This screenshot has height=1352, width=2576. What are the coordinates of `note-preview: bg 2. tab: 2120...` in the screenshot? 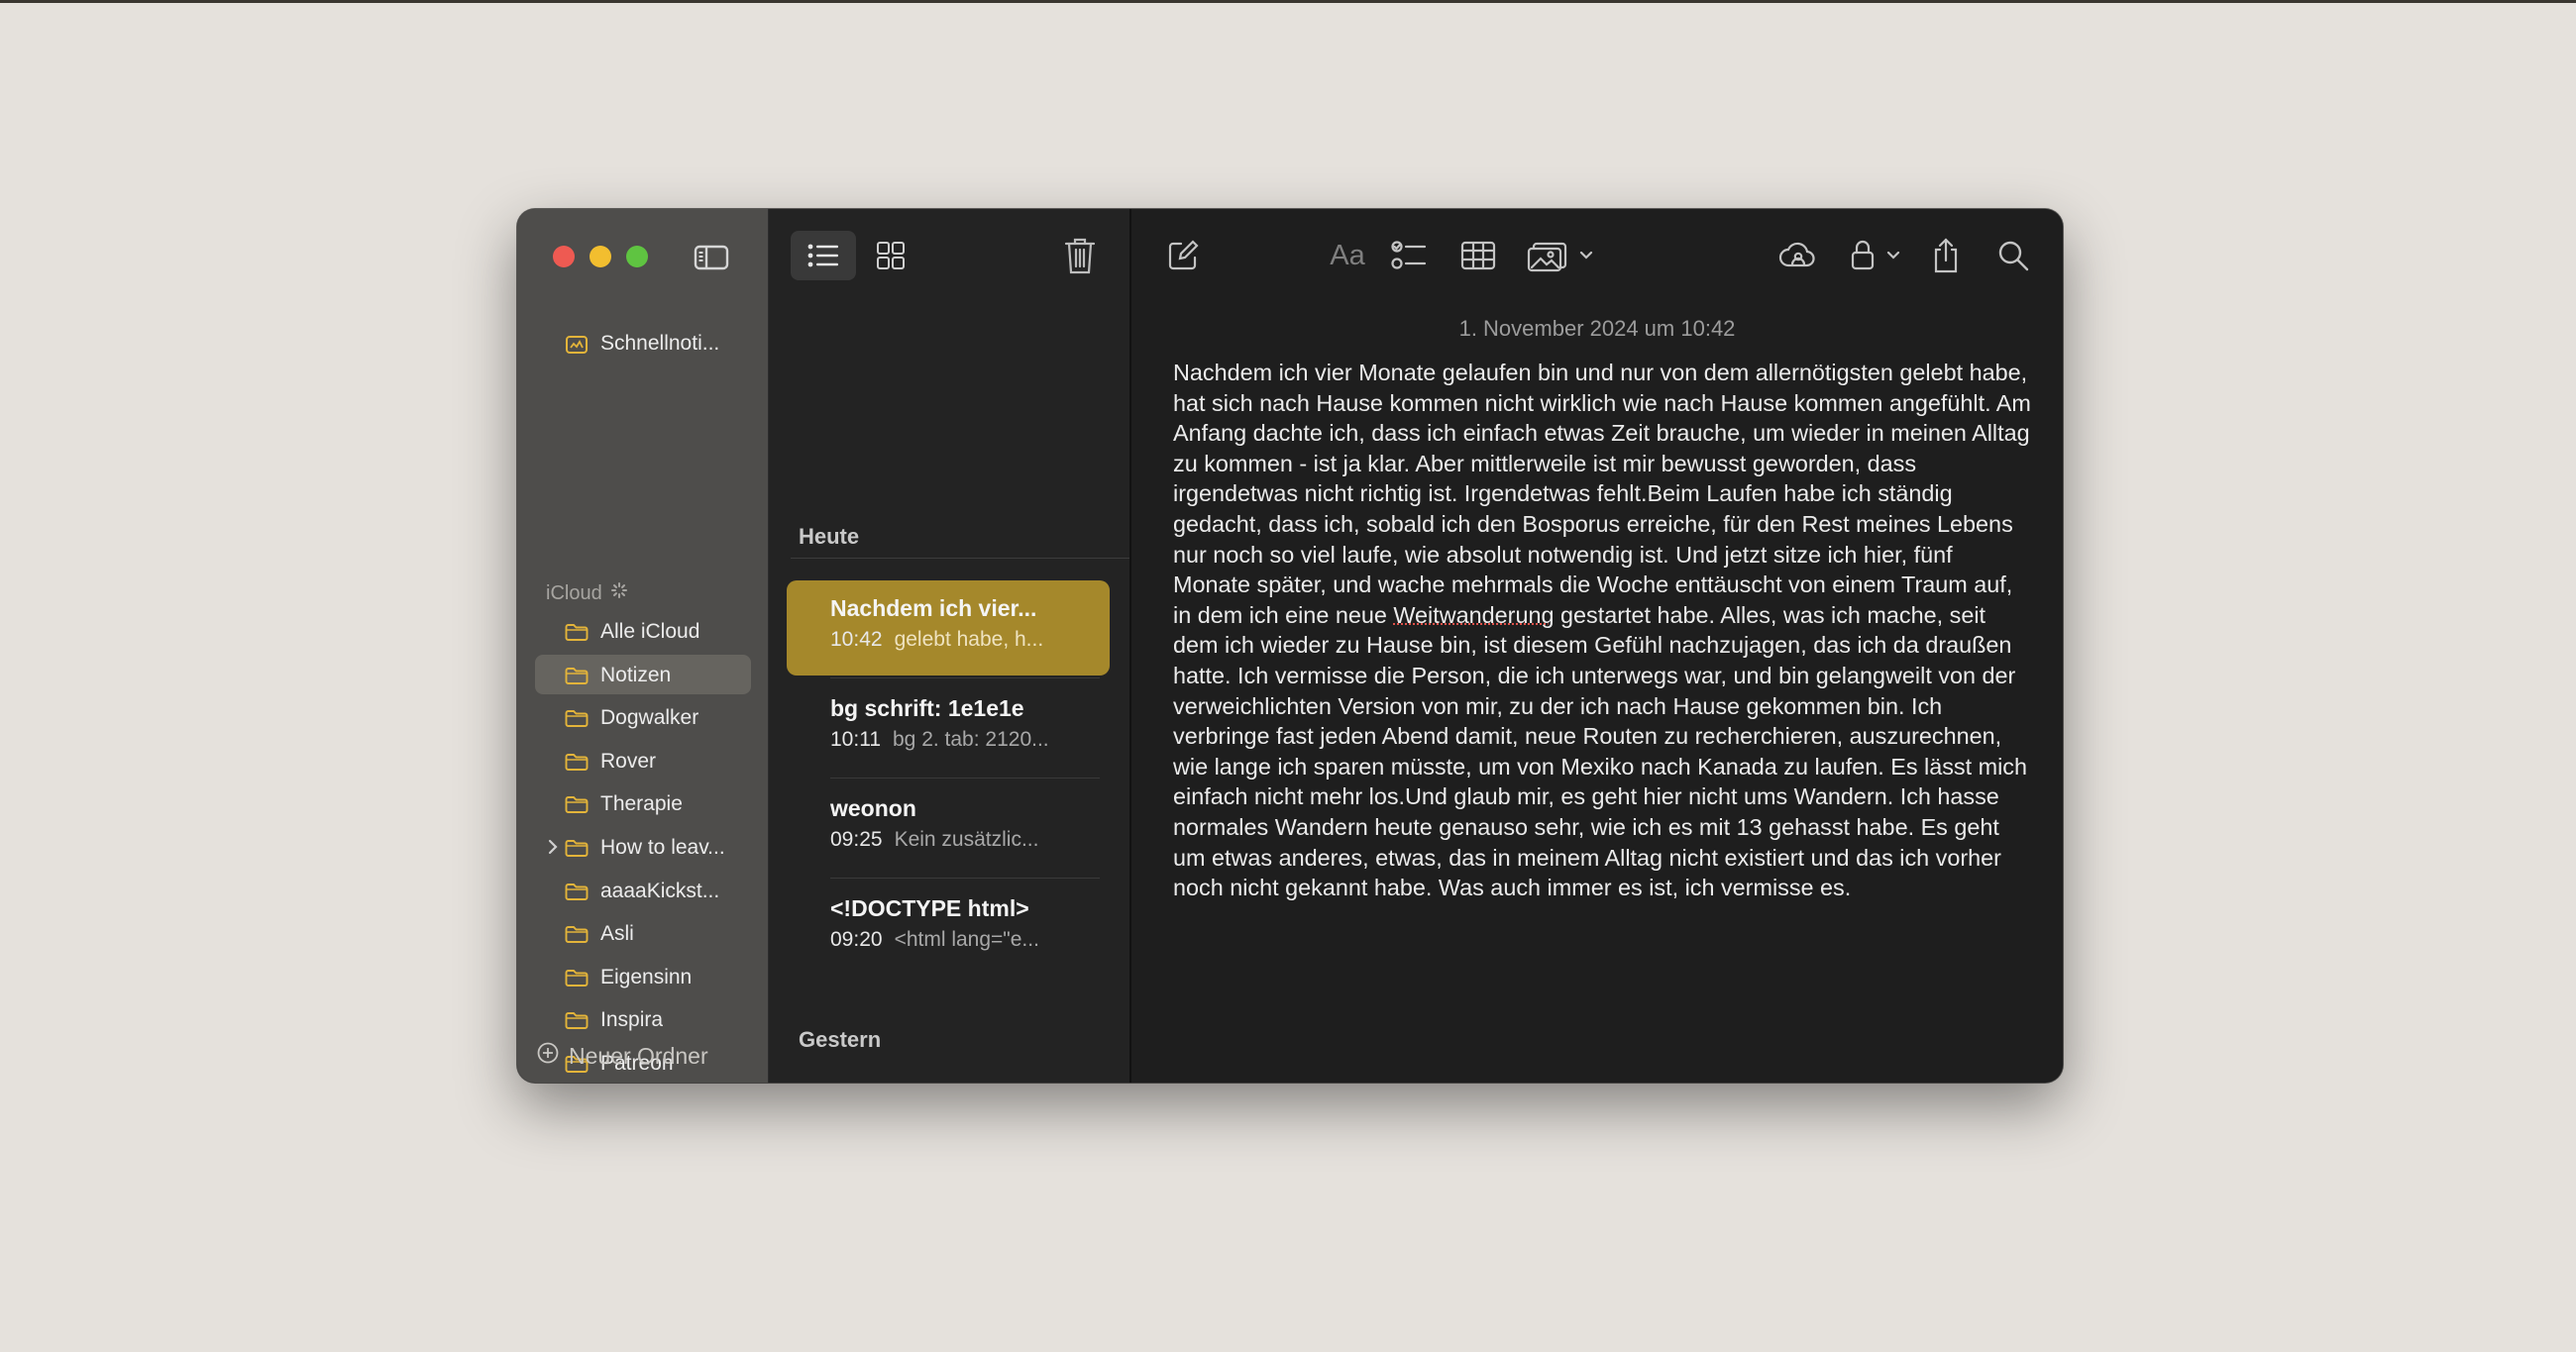 It's located at (971, 739).